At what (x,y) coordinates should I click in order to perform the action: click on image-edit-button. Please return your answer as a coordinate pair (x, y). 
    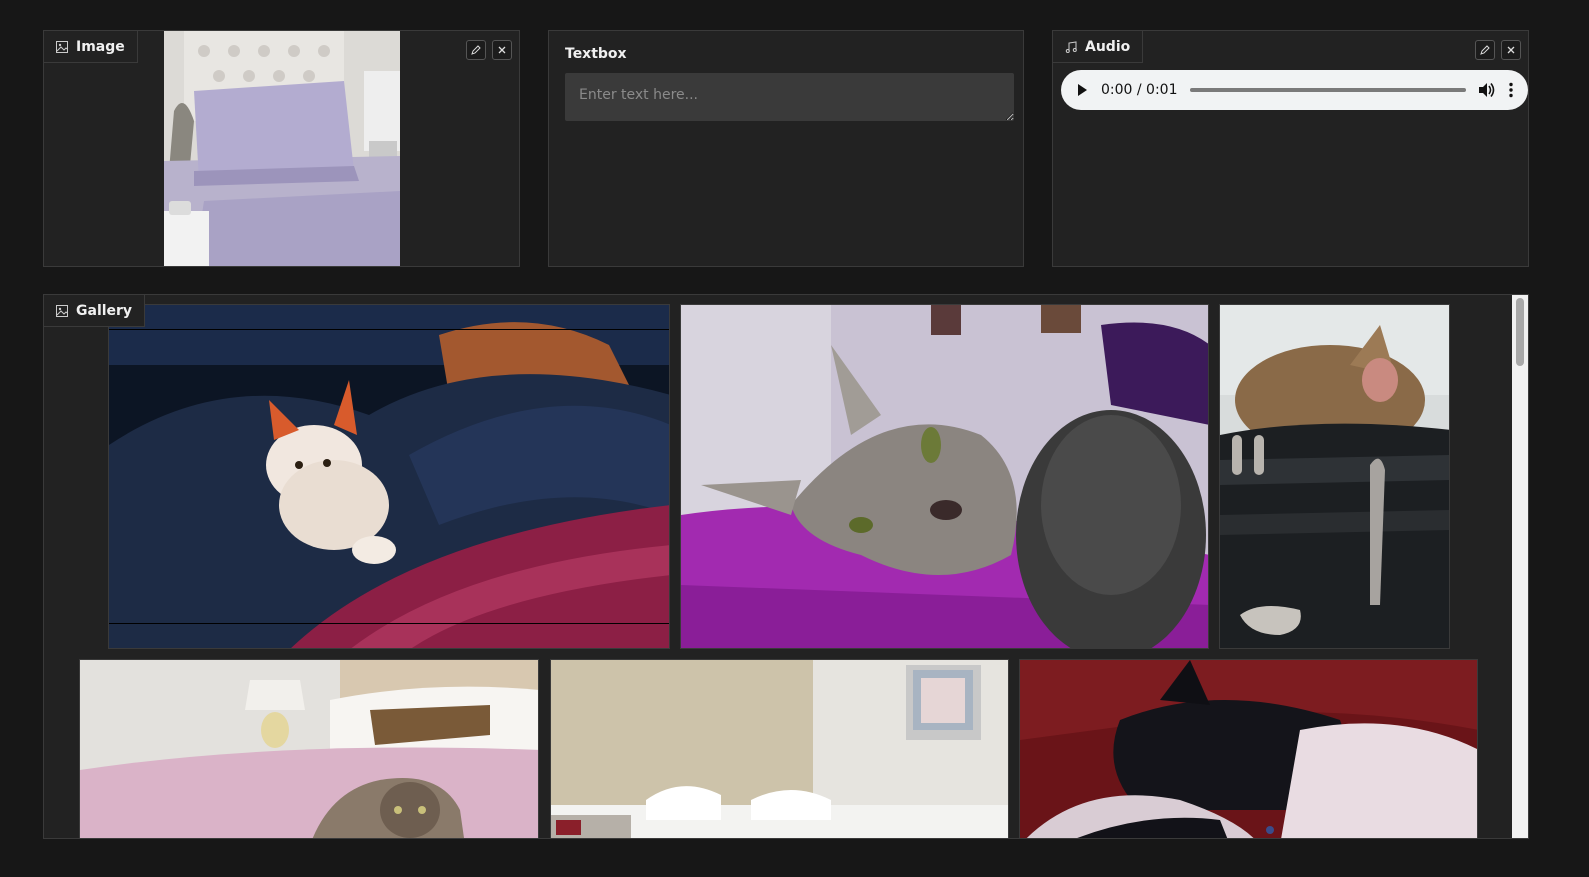
    Looking at the image, I should click on (476, 50).